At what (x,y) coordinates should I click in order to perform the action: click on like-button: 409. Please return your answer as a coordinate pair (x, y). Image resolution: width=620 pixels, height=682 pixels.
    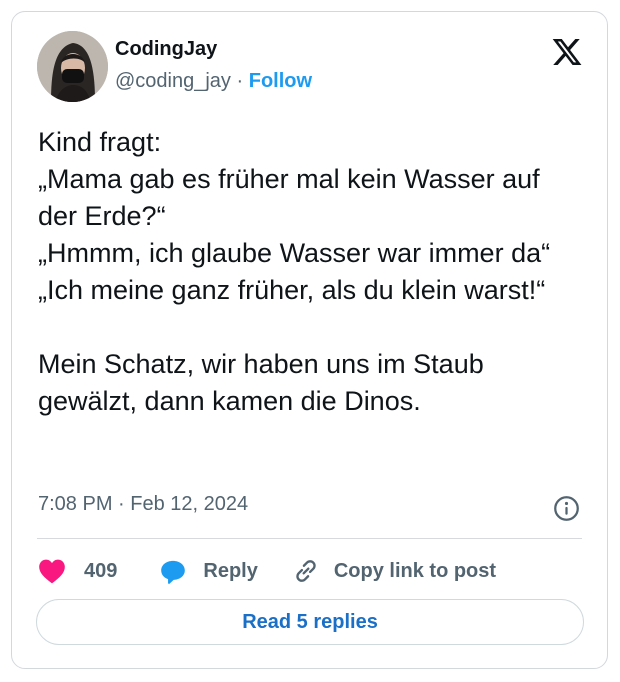
    Looking at the image, I should click on (77, 571).